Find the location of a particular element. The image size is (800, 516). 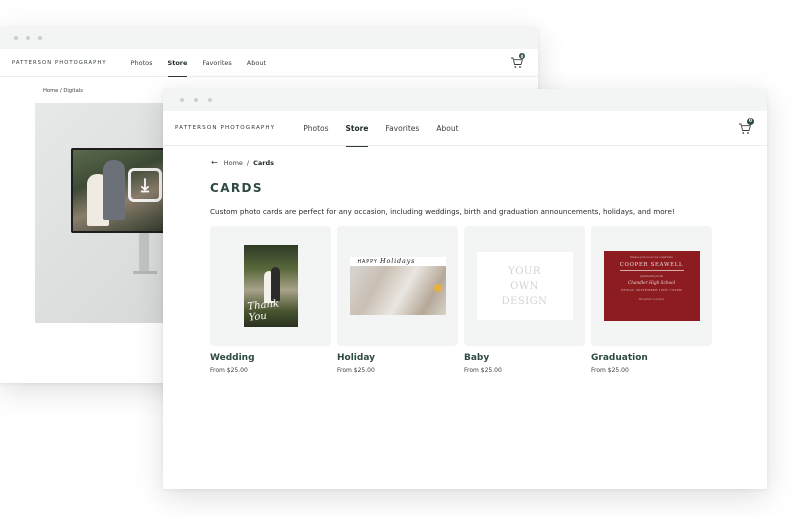

product-tile: HAPPY Holidays is located at coordinates (397, 286).